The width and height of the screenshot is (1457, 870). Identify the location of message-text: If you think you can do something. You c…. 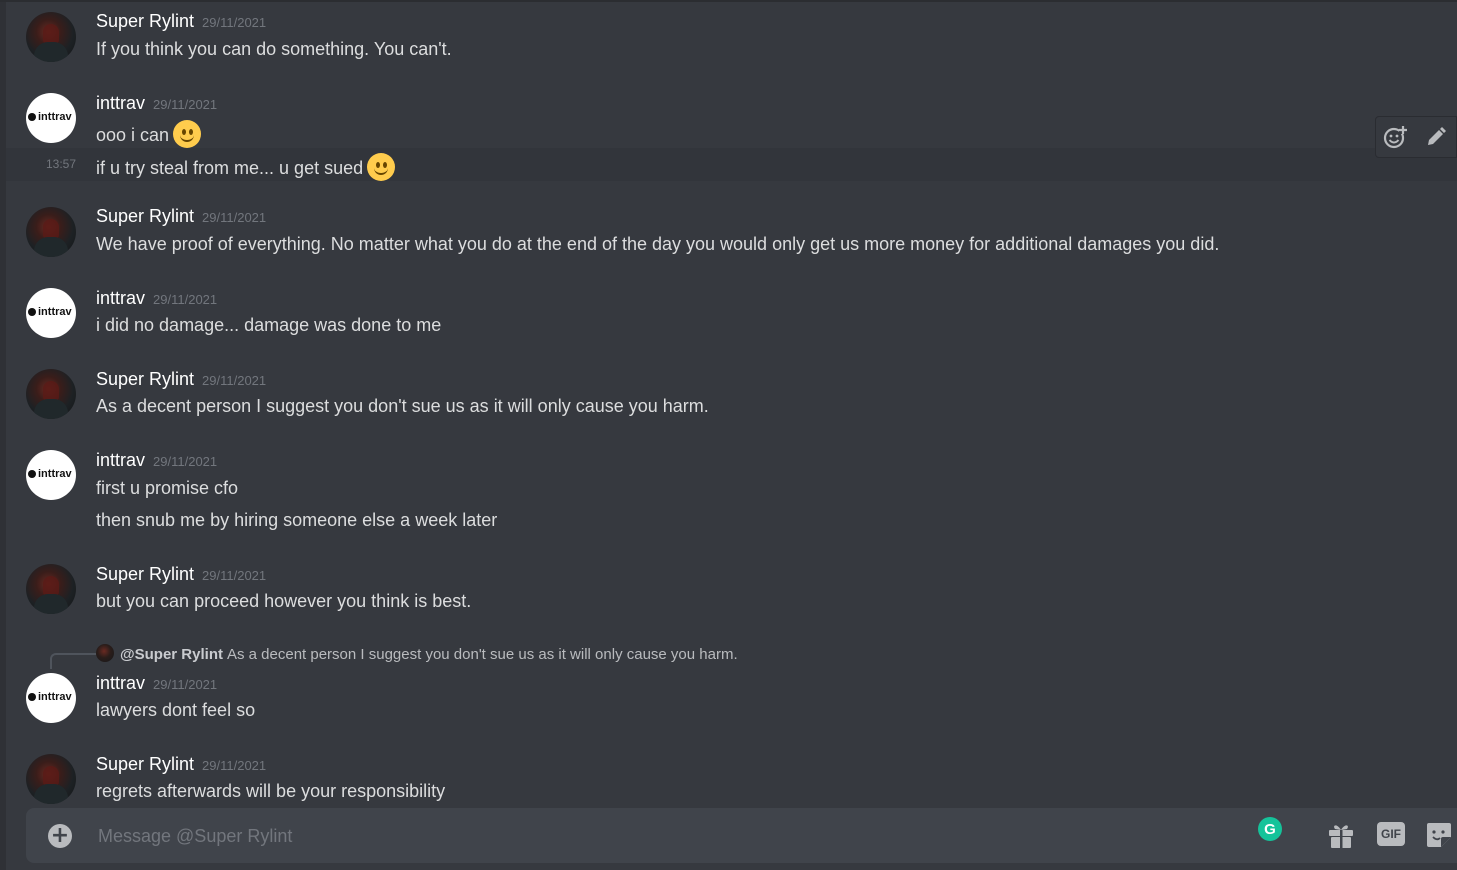
(274, 49).